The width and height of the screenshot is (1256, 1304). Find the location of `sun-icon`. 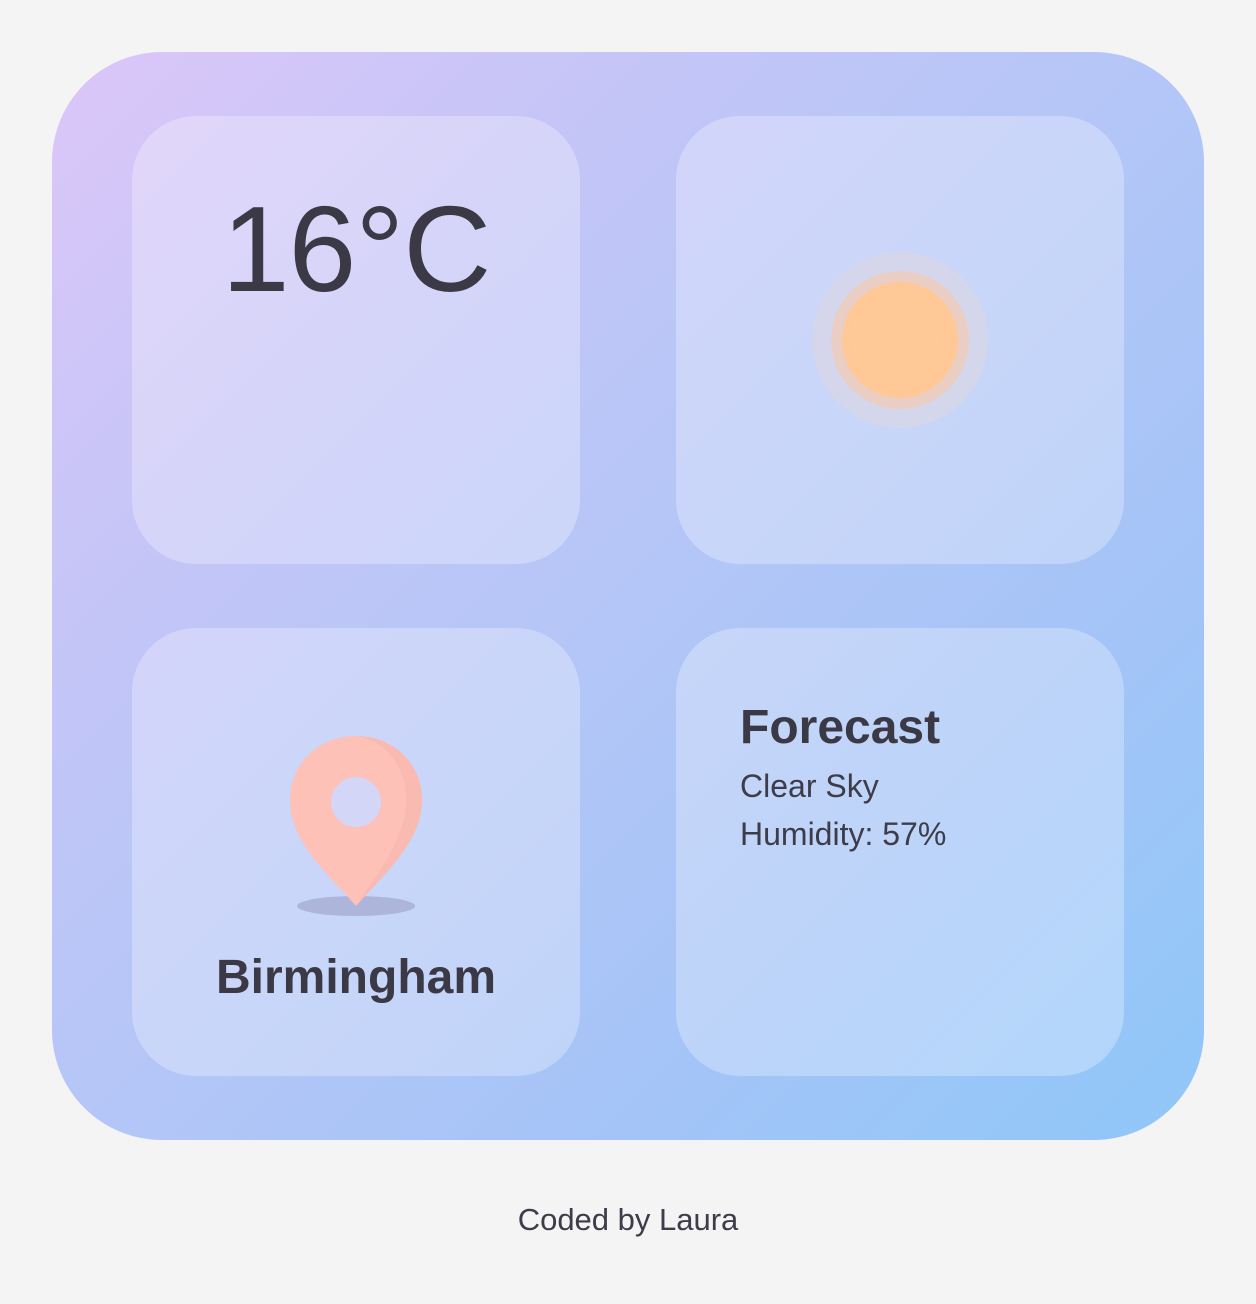

sun-icon is located at coordinates (900, 340).